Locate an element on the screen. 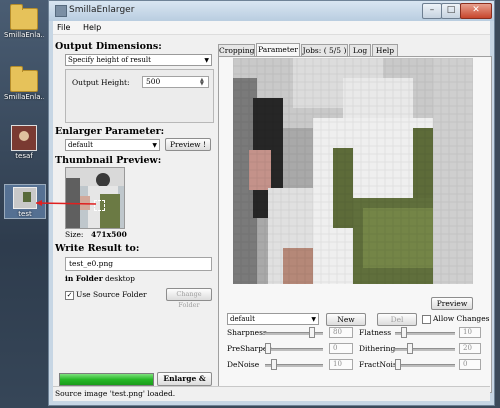 This screenshot has height=408, width=500. drag-line is located at coordinates (66, 203).